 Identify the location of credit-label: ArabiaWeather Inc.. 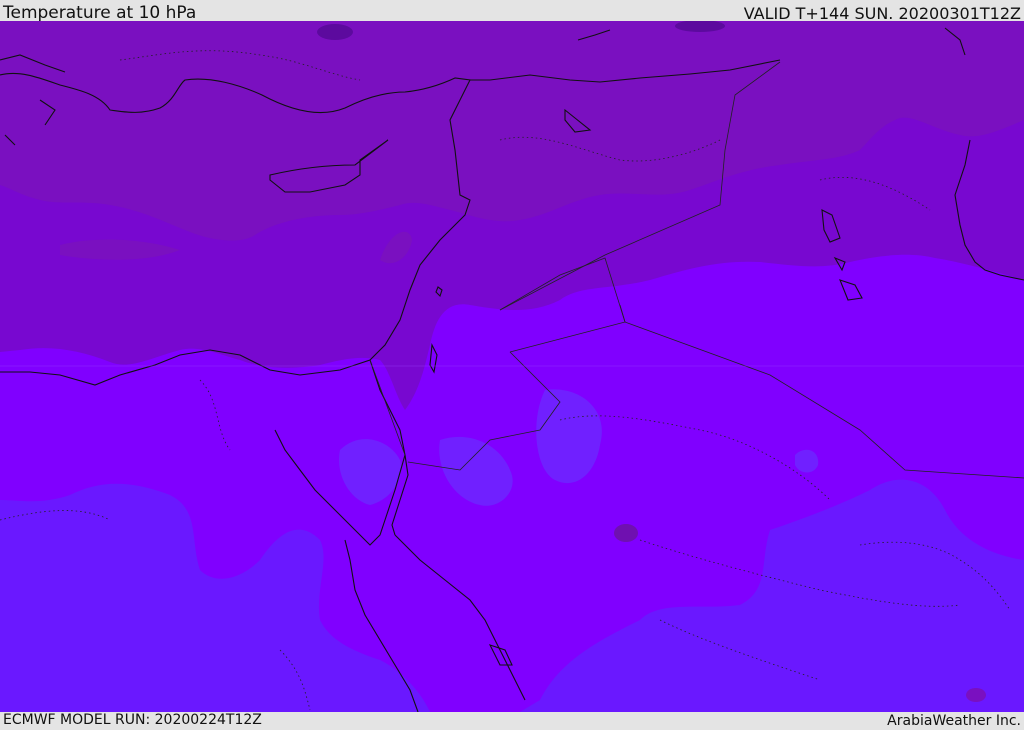
(954, 721).